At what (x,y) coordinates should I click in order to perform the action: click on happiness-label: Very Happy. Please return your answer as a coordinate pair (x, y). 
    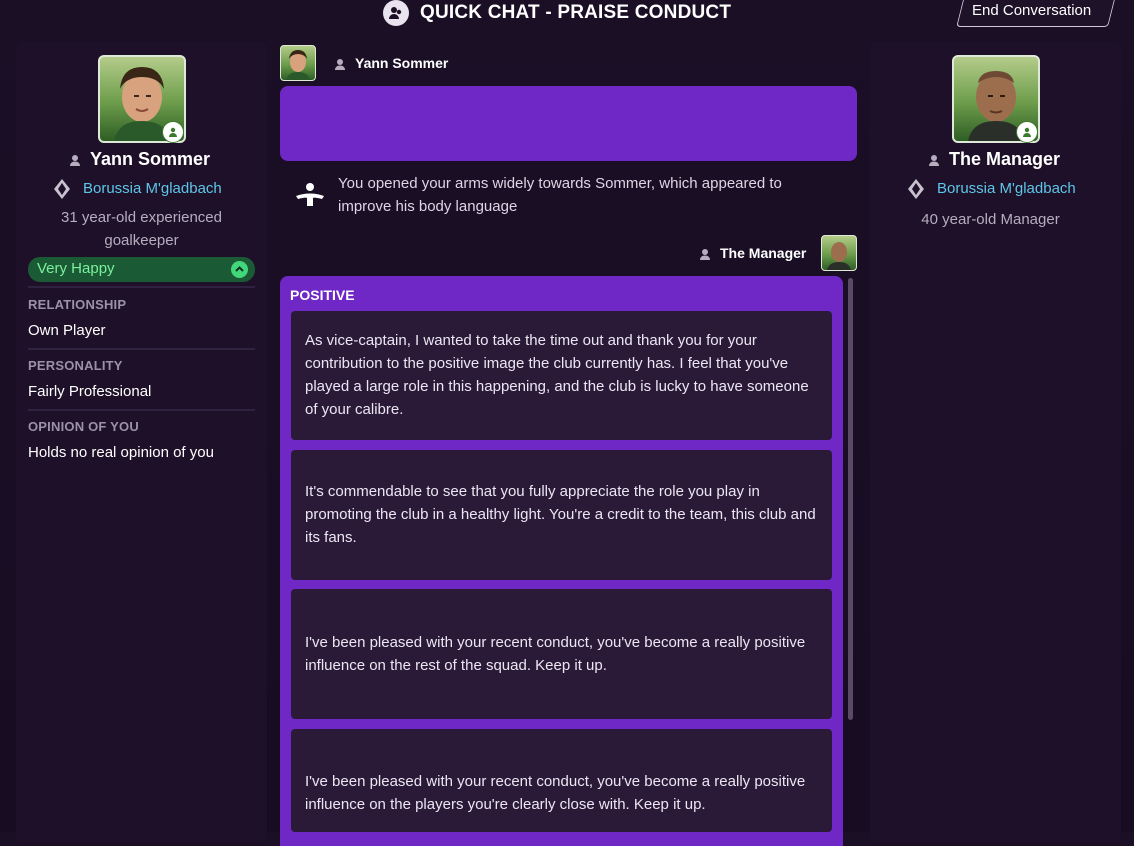
    Looking at the image, I should click on (76, 268).